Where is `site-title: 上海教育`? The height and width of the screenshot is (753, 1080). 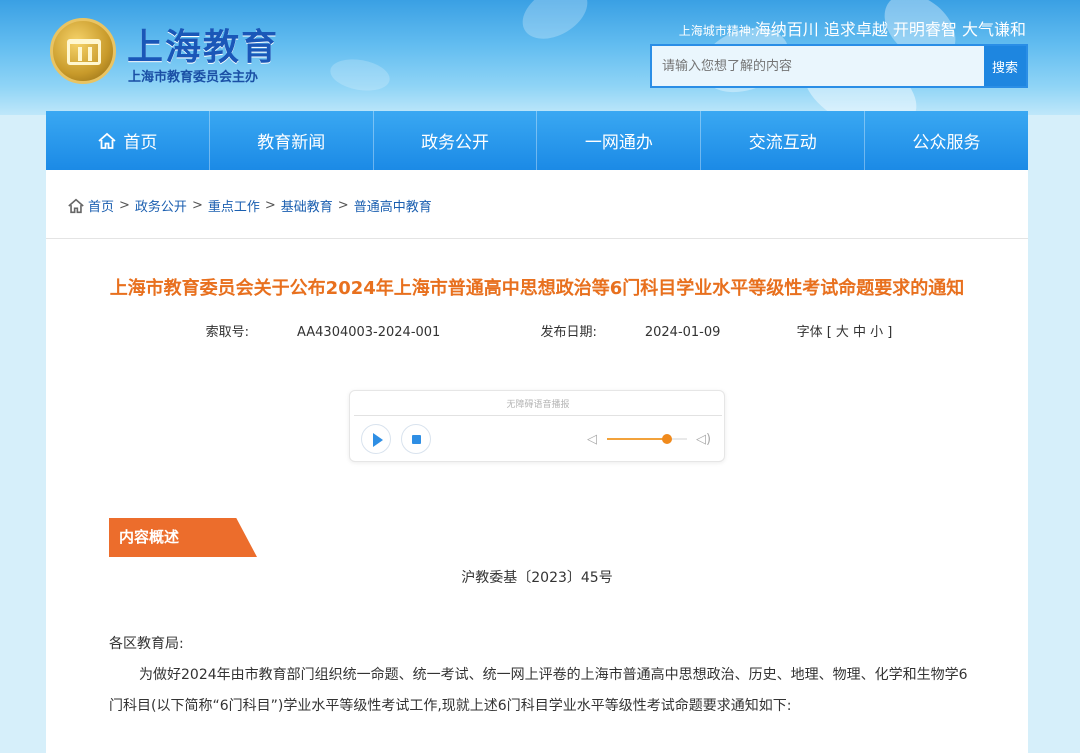
site-title: 上海教育 is located at coordinates (203, 44).